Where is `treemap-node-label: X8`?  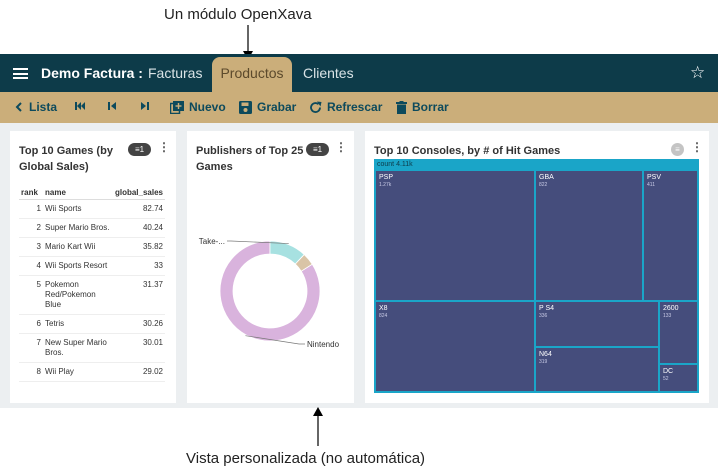
treemap-node-label: X8 is located at coordinates (383, 308).